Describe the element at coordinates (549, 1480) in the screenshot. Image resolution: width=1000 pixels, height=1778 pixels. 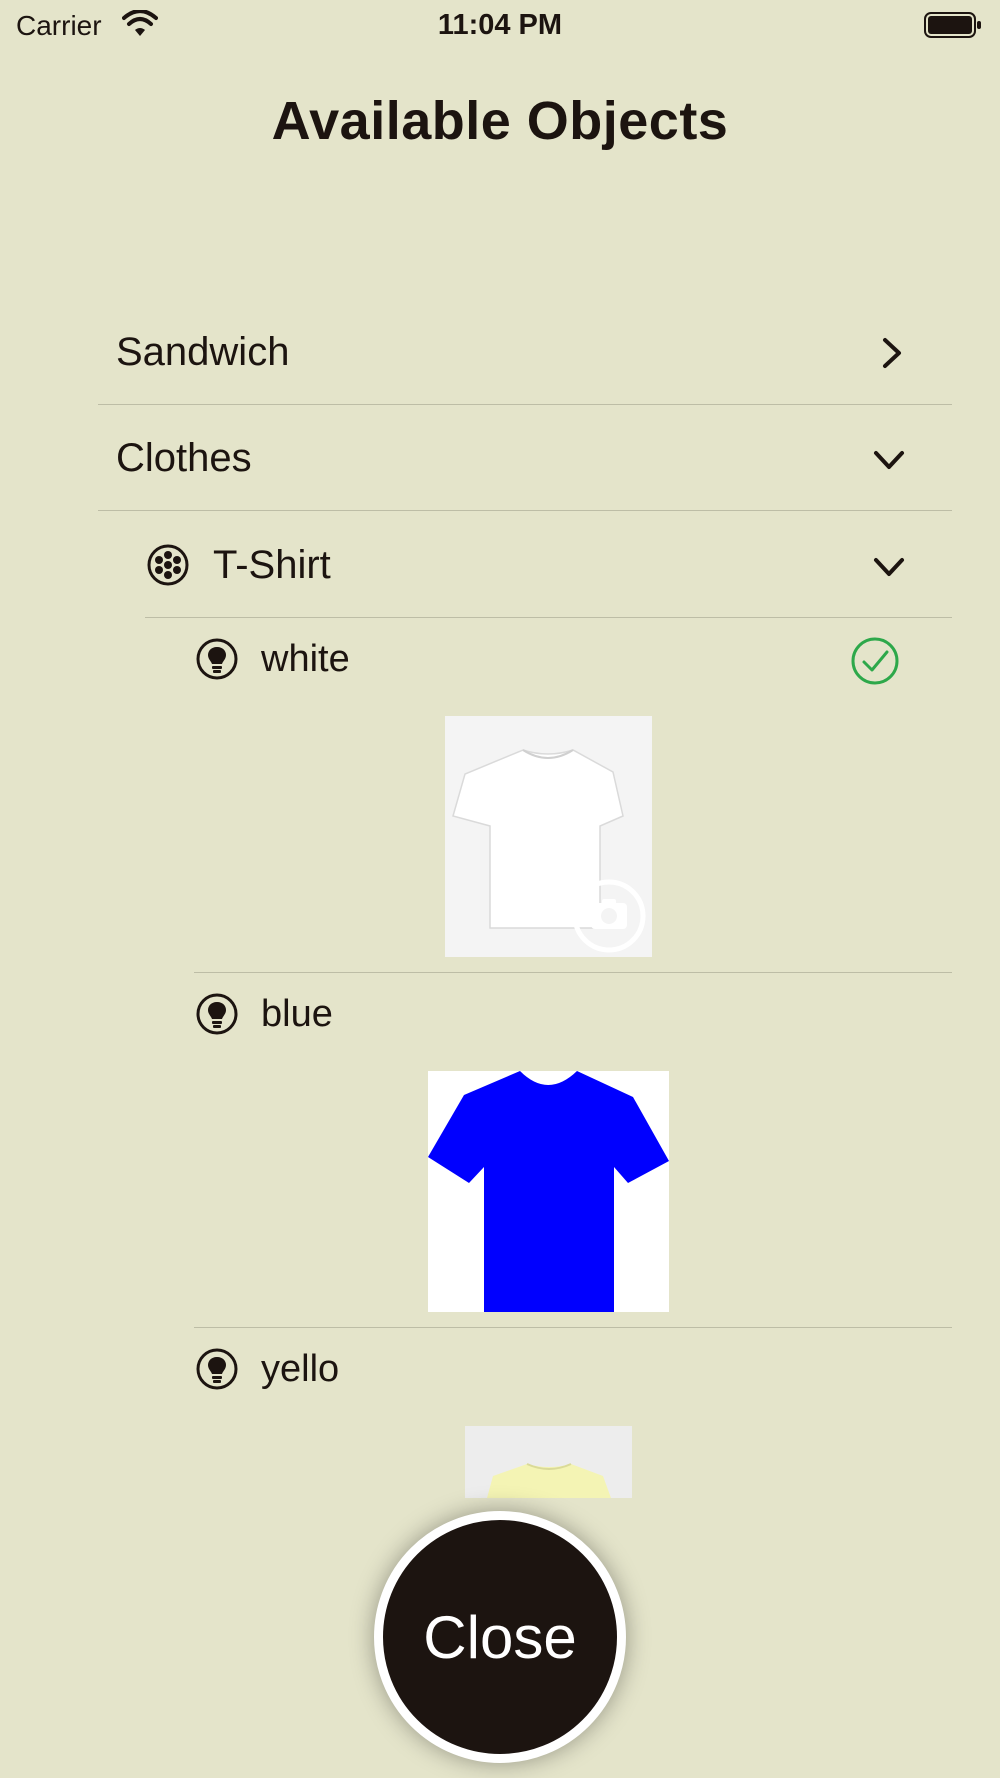
I see `yellow-tshirt-graphic` at that location.